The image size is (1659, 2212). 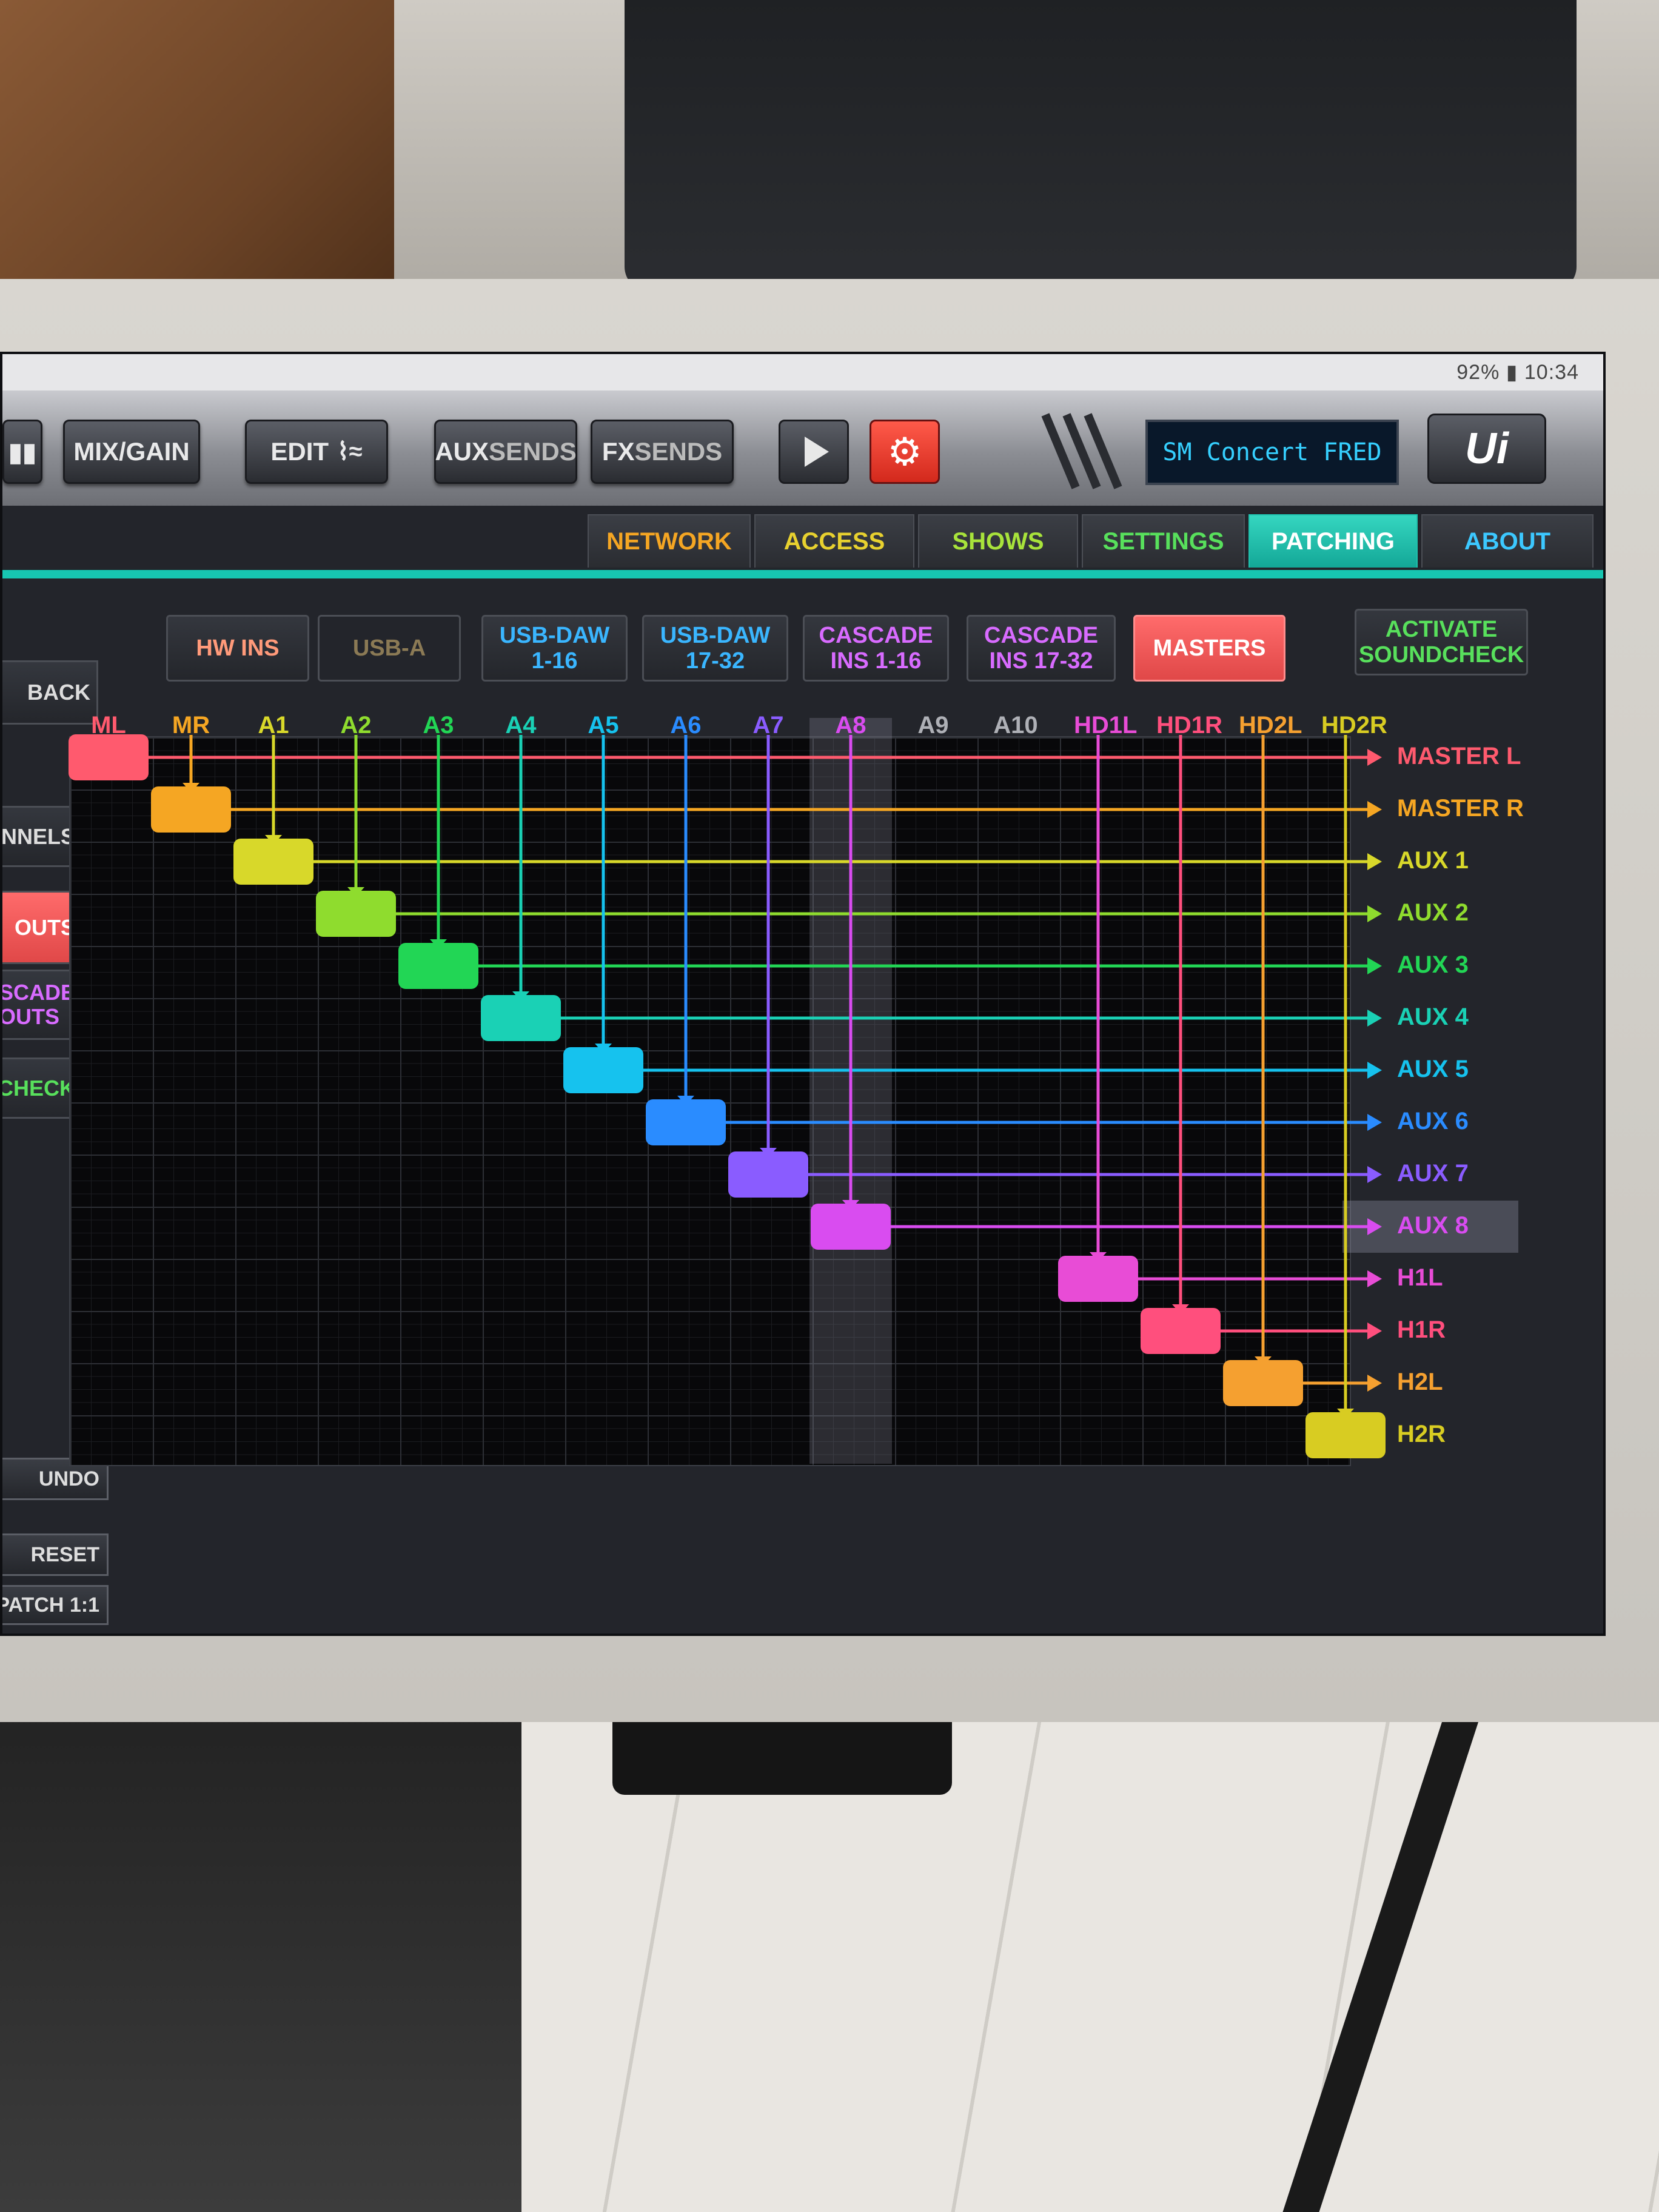 What do you see at coordinates (1374, 1384) in the screenshot?
I see `wire-arrow-right-h2l` at bounding box center [1374, 1384].